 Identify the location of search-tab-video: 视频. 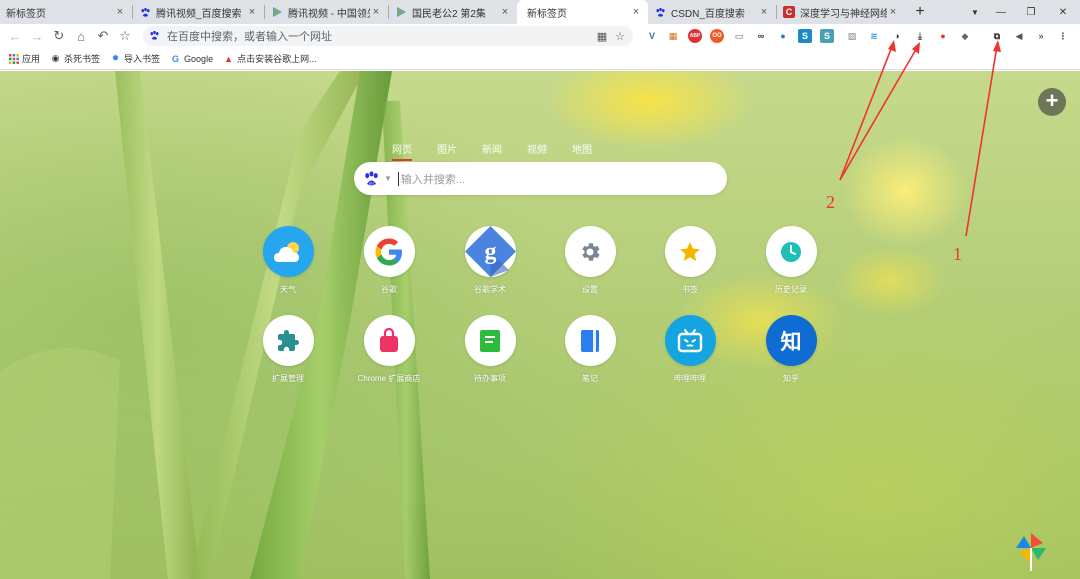
(537, 151).